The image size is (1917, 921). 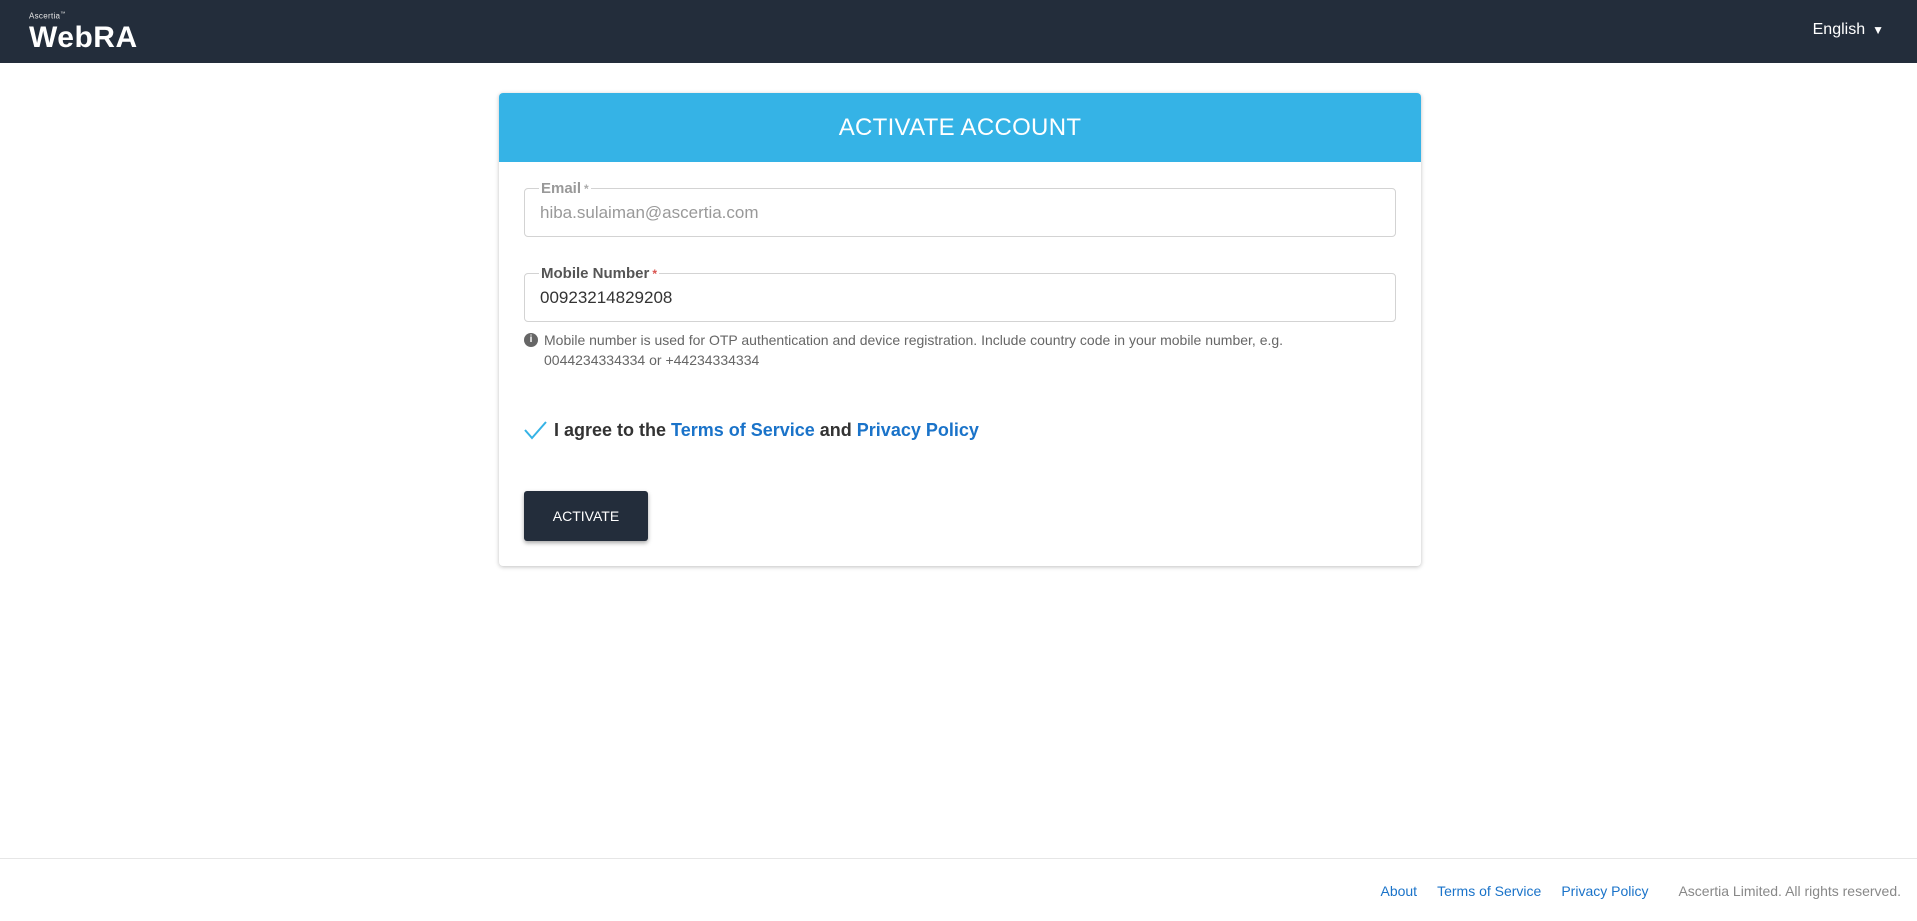 What do you see at coordinates (1839, 29) in the screenshot?
I see `language-label: English` at bounding box center [1839, 29].